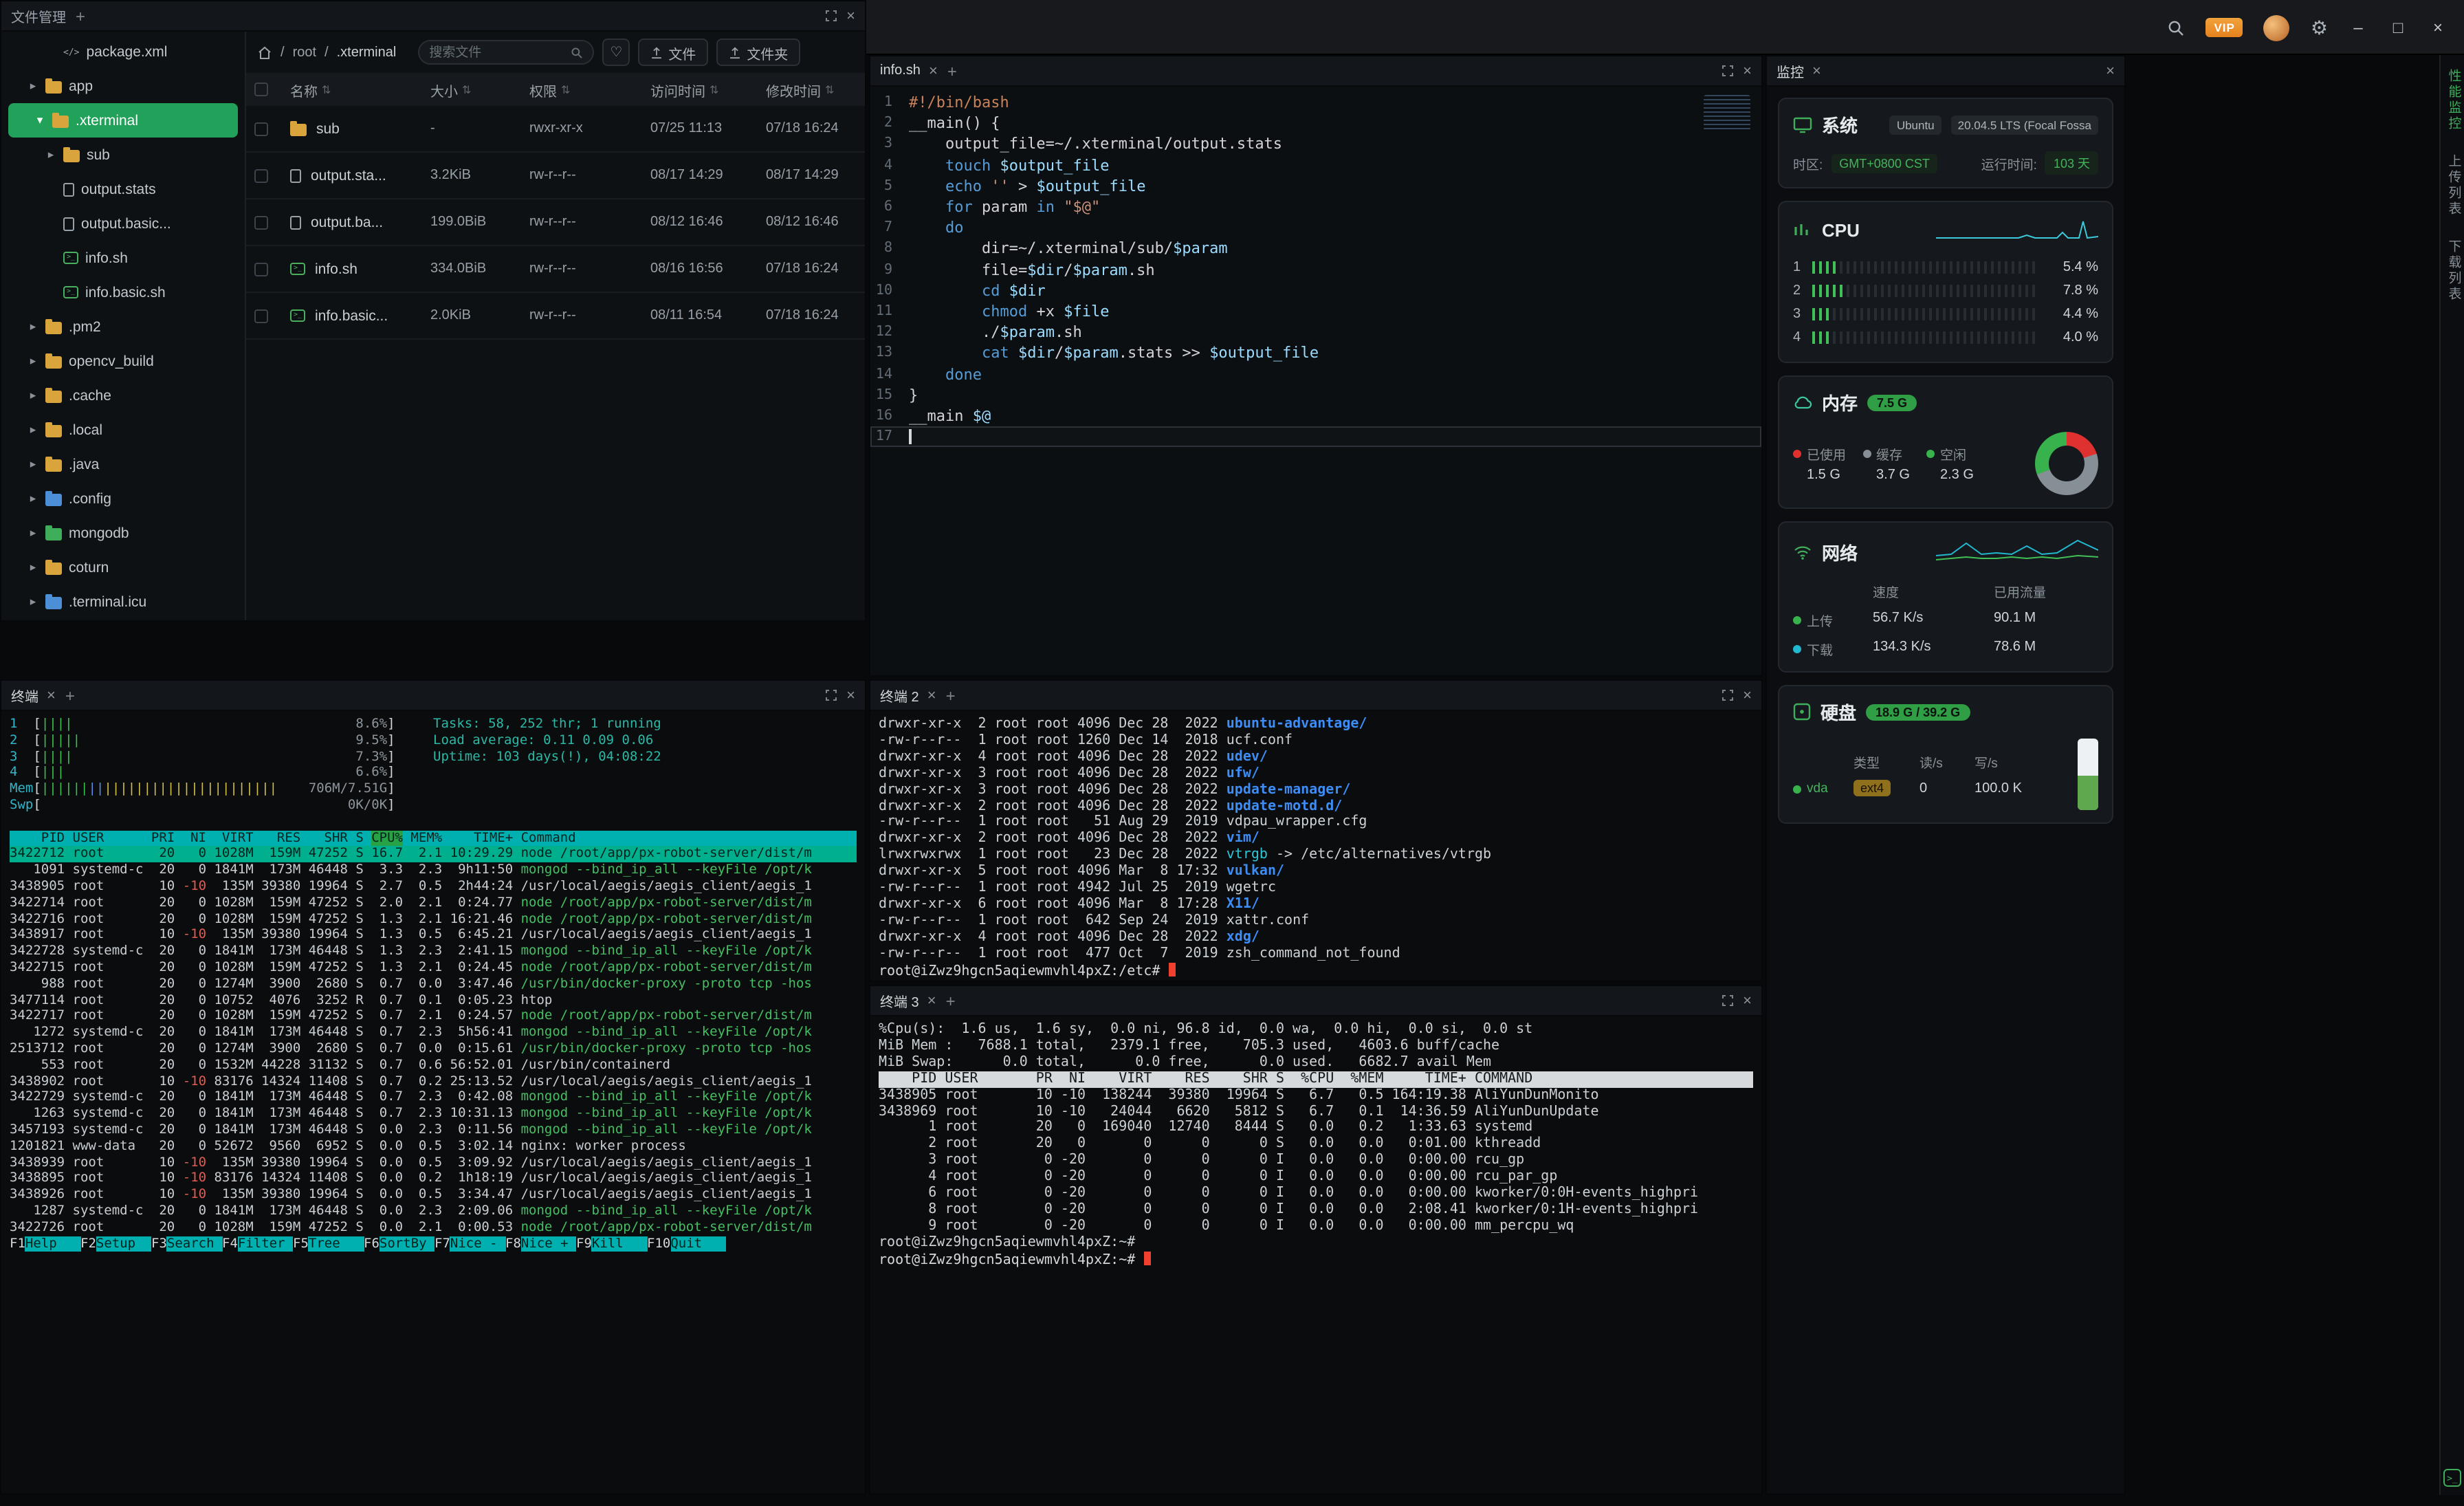 This screenshot has height=1506, width=2464. I want to click on maximize-button: □, so click(2398, 27).